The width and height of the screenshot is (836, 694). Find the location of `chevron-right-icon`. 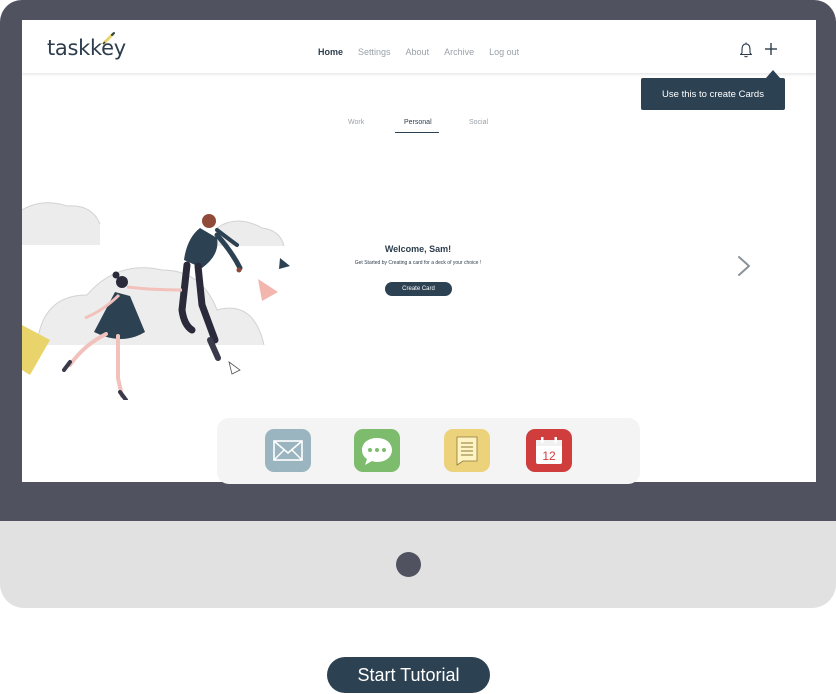

chevron-right-icon is located at coordinates (744, 266).